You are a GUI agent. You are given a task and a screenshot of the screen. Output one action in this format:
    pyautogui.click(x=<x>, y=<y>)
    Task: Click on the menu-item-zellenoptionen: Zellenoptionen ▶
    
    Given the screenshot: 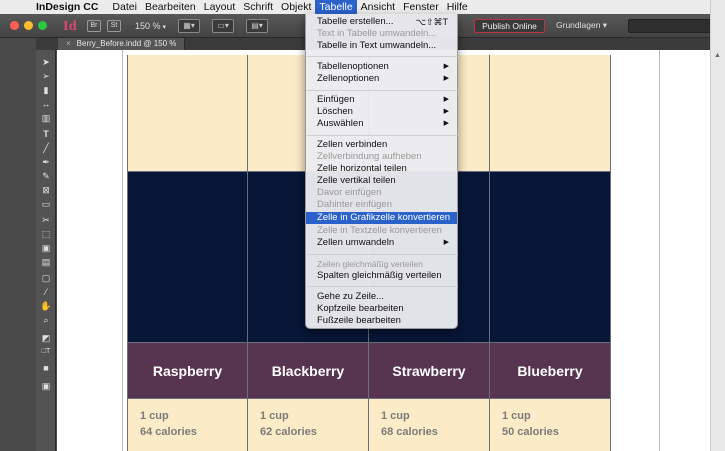 What is the action you would take?
    pyautogui.click(x=381, y=79)
    